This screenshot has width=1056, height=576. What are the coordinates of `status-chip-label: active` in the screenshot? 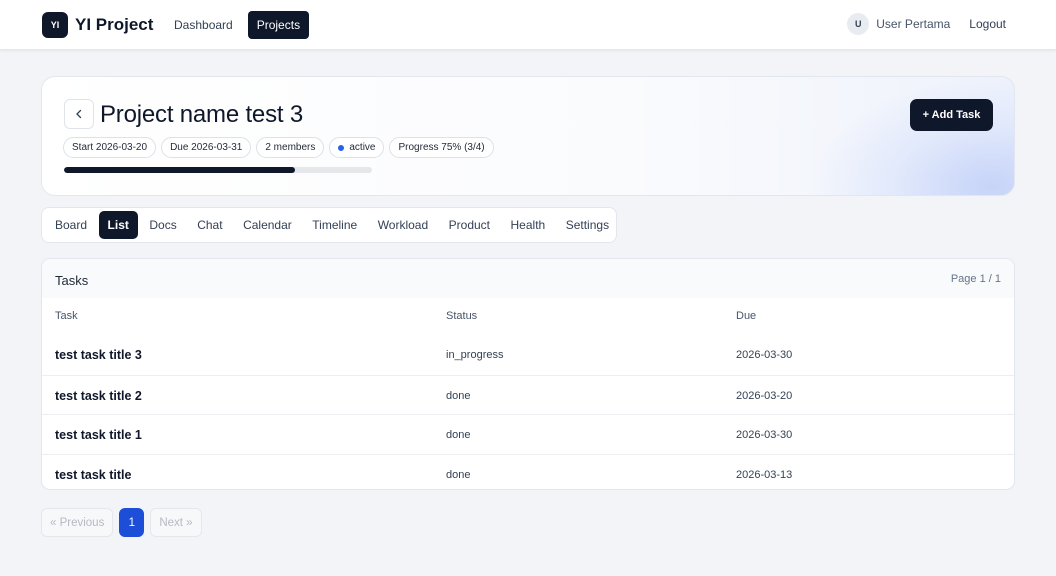 It's located at (362, 147).